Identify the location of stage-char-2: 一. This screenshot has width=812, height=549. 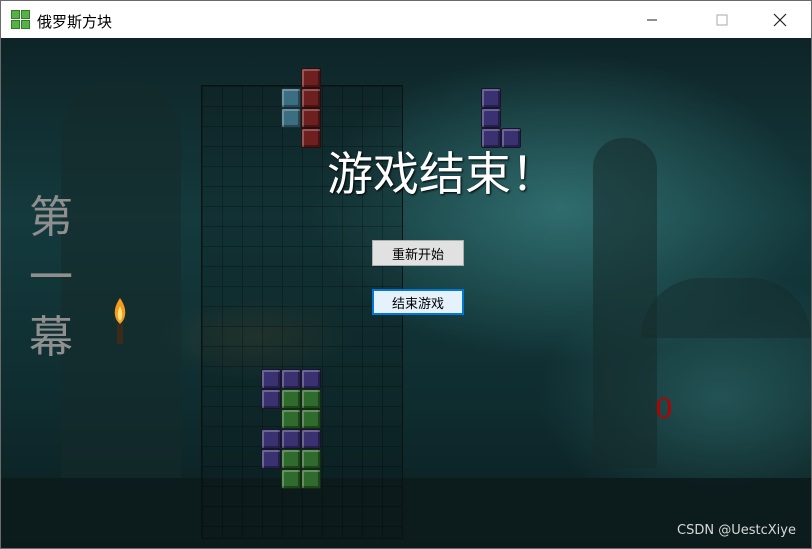
(51, 277).